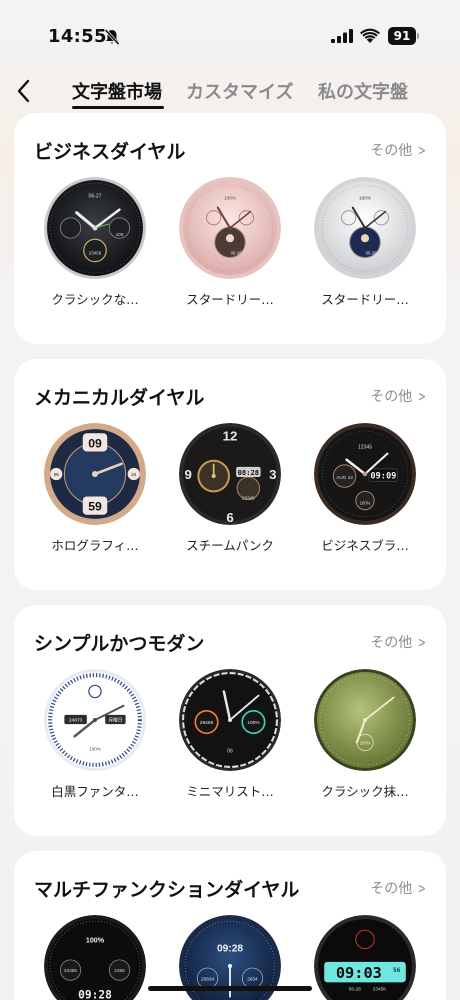 This screenshot has height=1000, width=460. I want to click on dial-steps: 23456, so click(95, 253).